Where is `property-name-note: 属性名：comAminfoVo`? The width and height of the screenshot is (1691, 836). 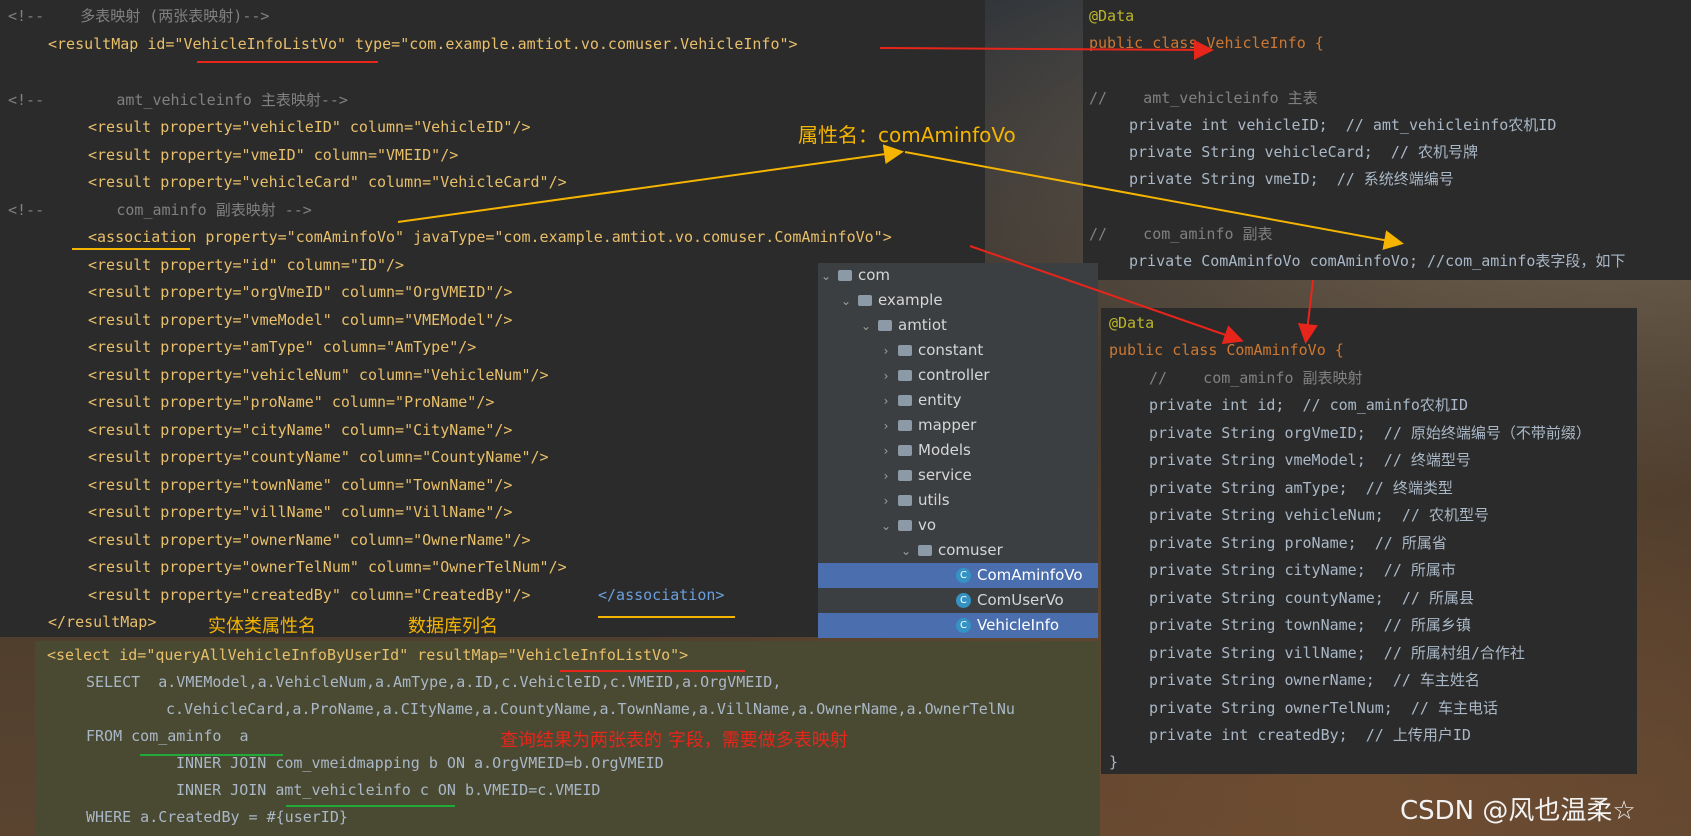 property-name-note: 属性名：comAminfoVo is located at coordinates (907, 135).